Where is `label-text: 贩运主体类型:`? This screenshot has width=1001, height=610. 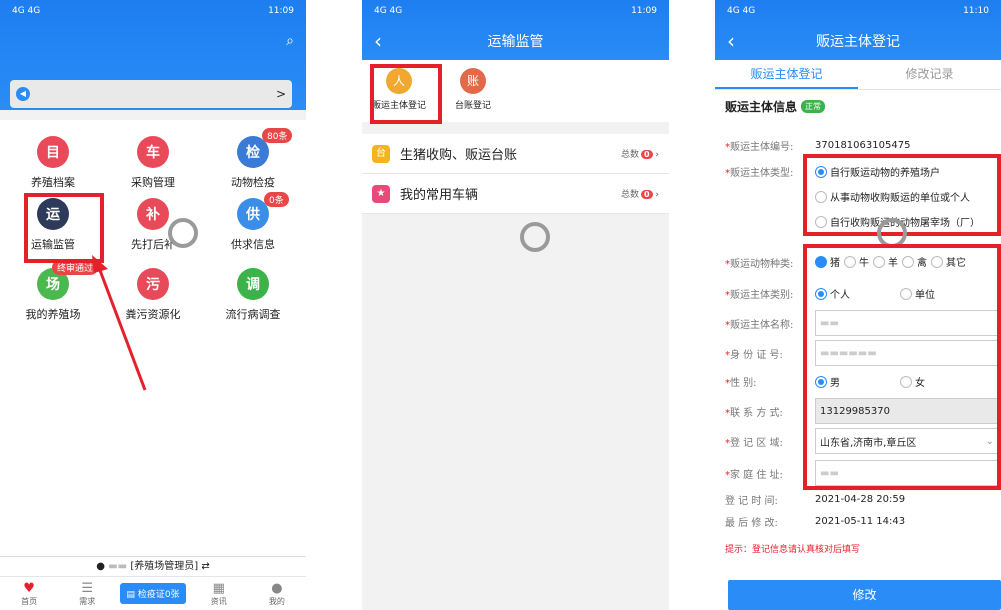 label-text: 贩运主体类型: is located at coordinates (762, 173).